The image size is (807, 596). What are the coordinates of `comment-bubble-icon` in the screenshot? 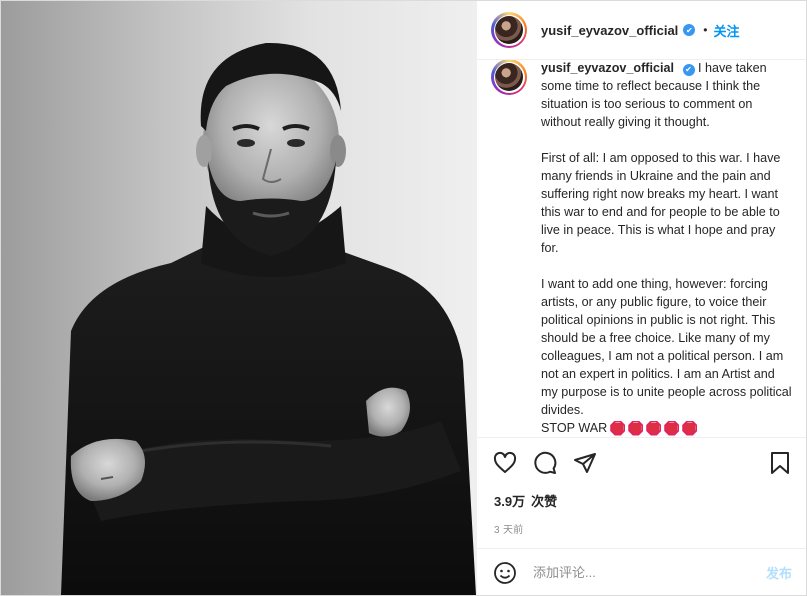 It's located at (546, 464).